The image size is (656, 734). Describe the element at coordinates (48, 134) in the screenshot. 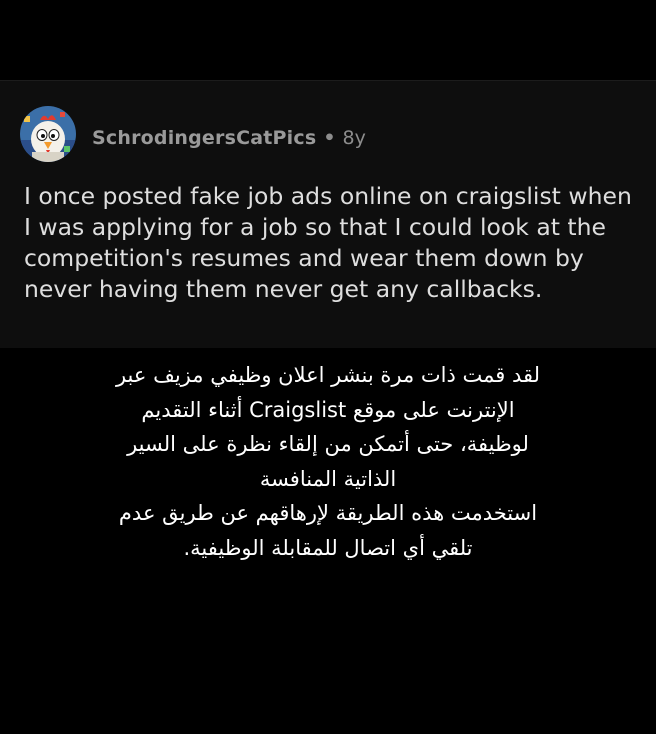

I see `snoo-chicken-avatar-icon` at that location.